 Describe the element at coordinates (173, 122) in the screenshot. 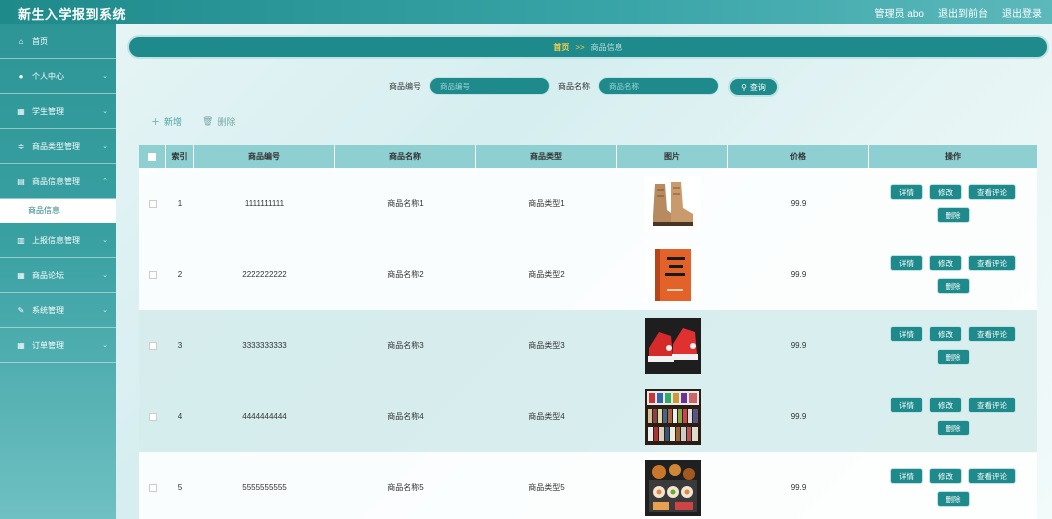

I see `add-button-label: 新增` at that location.